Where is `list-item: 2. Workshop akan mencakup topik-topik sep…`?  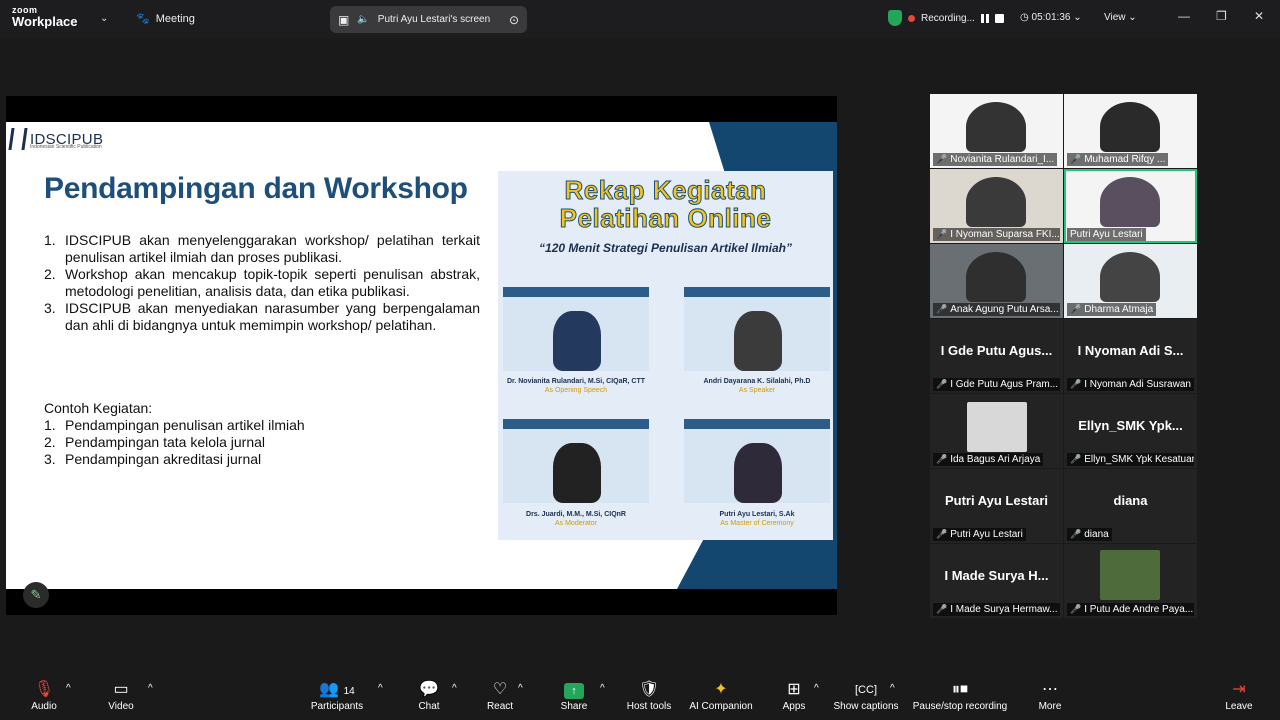 list-item: 2. Workshop akan mencakup topik-topik sep… is located at coordinates (262, 282).